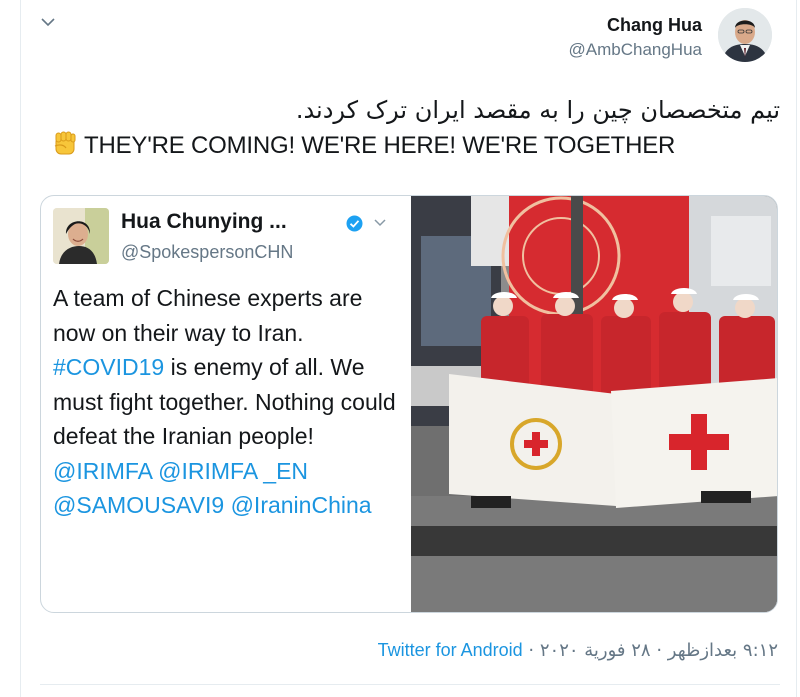 This screenshot has height=697, width=800. What do you see at coordinates (301, 505) in the screenshot?
I see `mention-link: @IraninChina` at bounding box center [301, 505].